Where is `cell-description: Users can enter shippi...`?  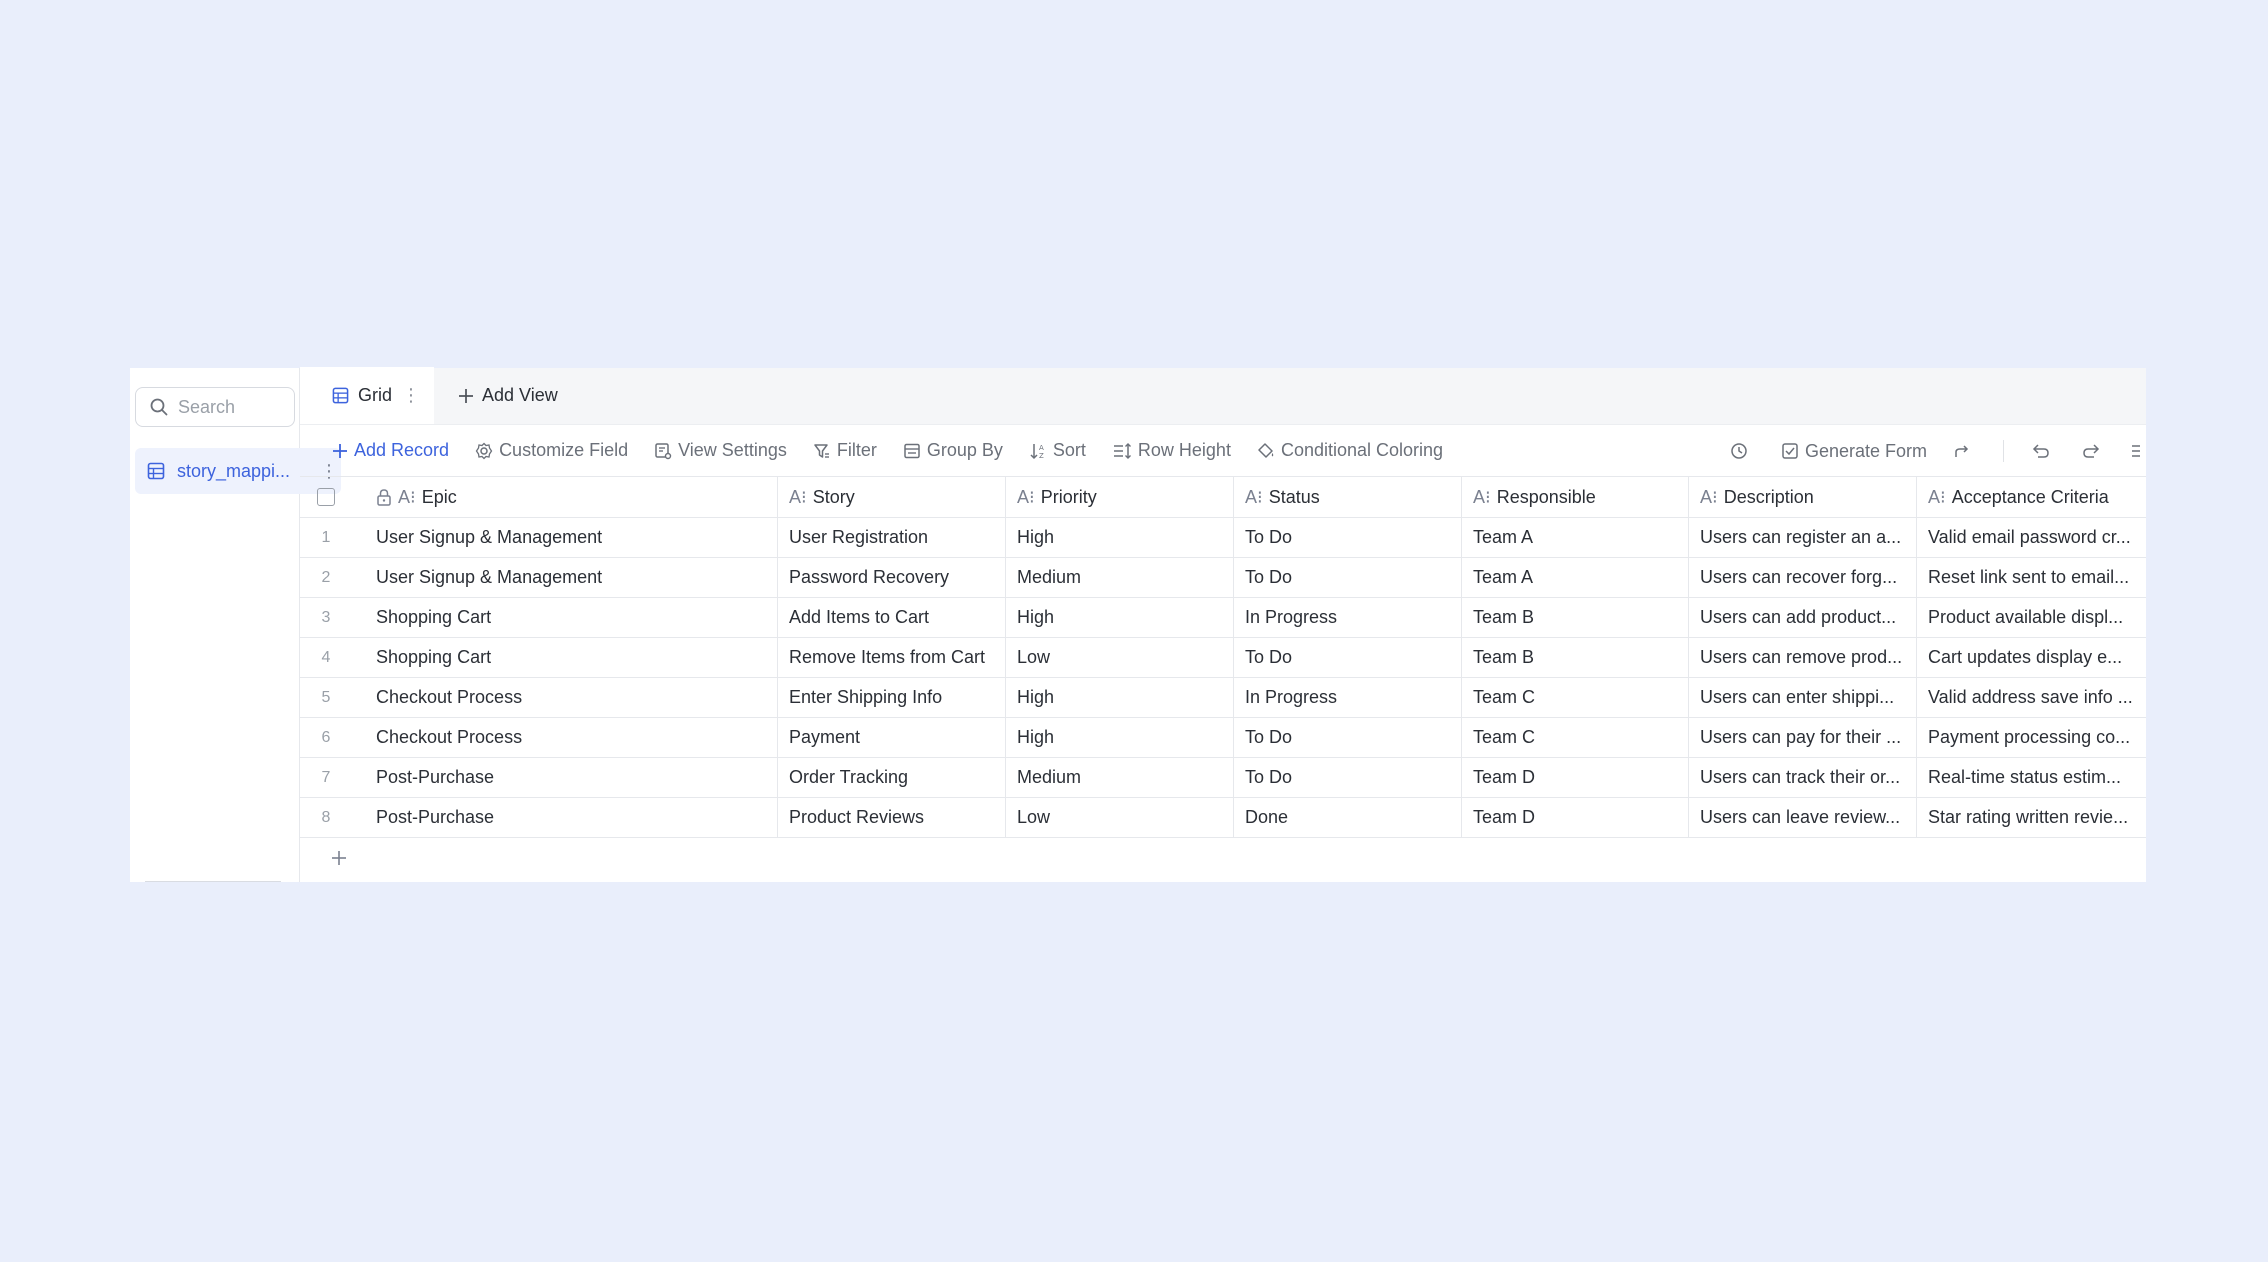 cell-description: Users can enter shippi... is located at coordinates (1803, 697).